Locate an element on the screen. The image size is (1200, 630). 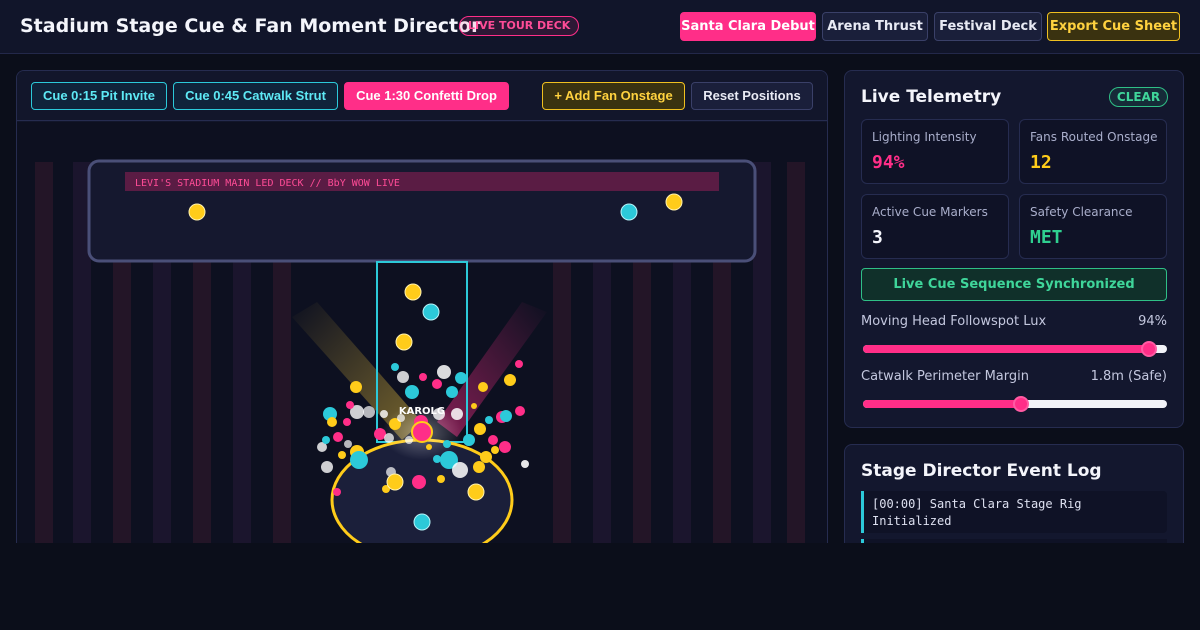
telemetry-title: Live Telemetry is located at coordinates (931, 97).